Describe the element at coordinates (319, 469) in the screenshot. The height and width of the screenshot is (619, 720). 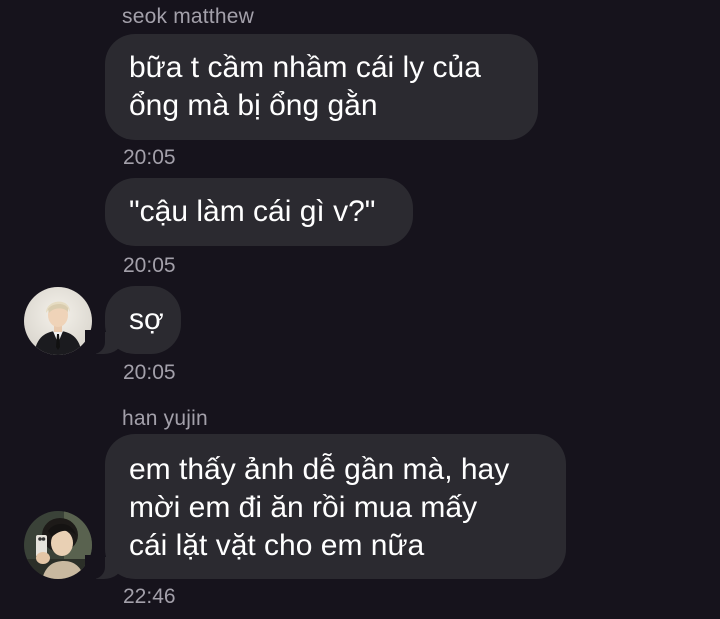
I see `message-text-line: em thấy ảnh dễ gần mà, hay` at that location.